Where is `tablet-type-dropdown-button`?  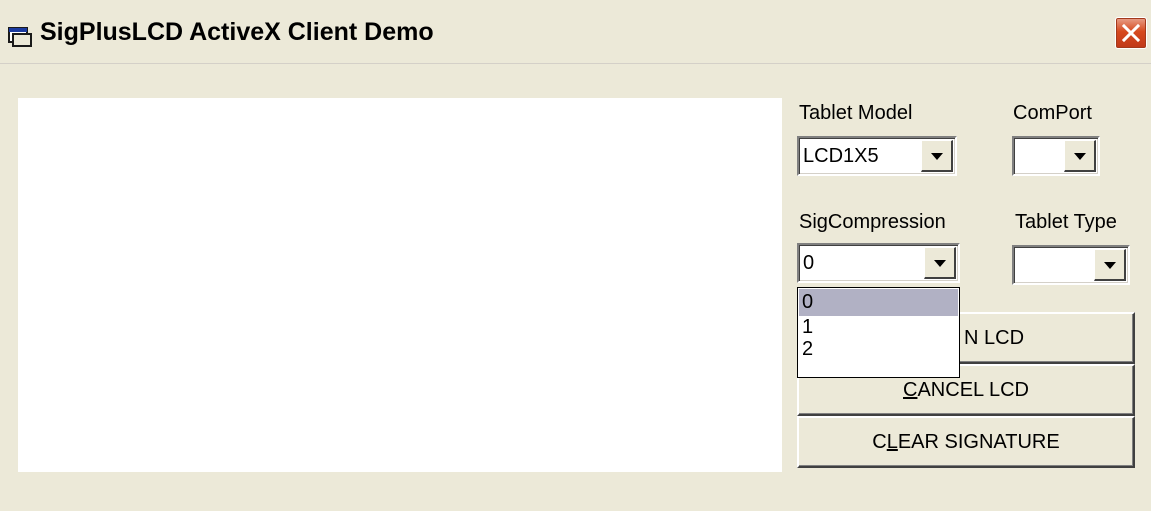
tablet-type-dropdown-button is located at coordinates (1110, 265).